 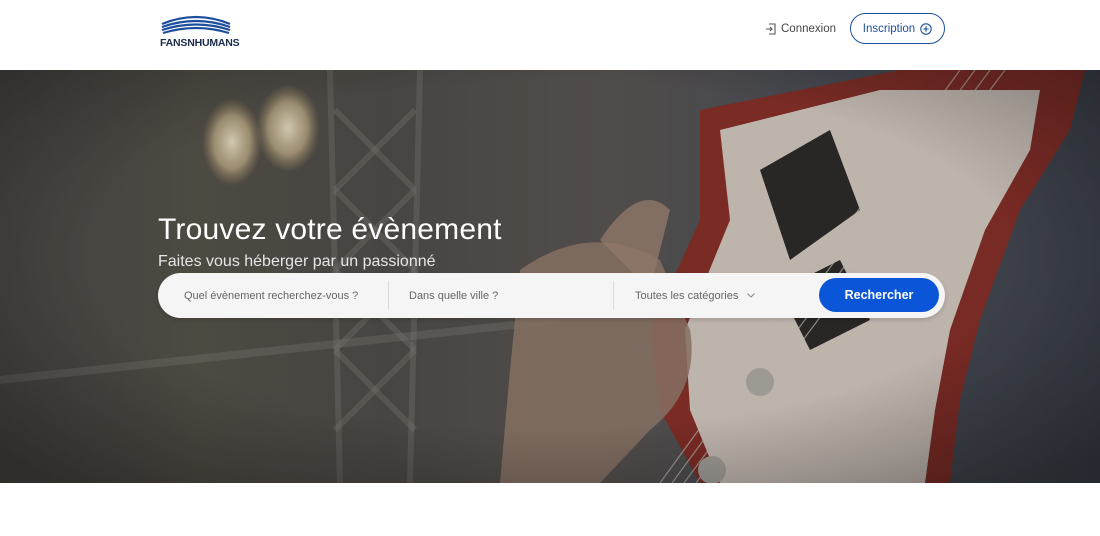 I want to click on logo-waves-icon, so click(x=196, y=25).